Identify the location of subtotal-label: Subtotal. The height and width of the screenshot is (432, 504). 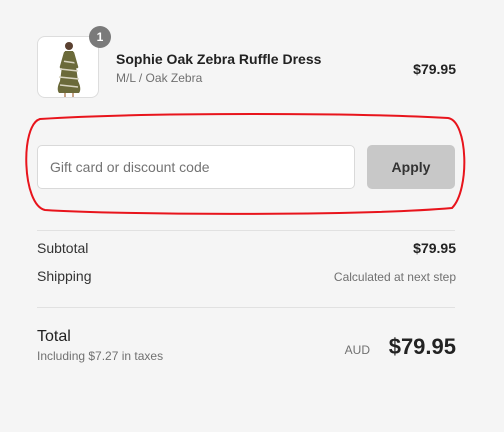
(63, 248).